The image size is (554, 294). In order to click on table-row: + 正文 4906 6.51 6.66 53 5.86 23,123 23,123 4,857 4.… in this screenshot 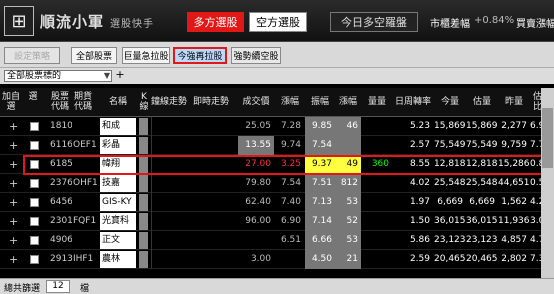, I will do `click(277, 240)`.